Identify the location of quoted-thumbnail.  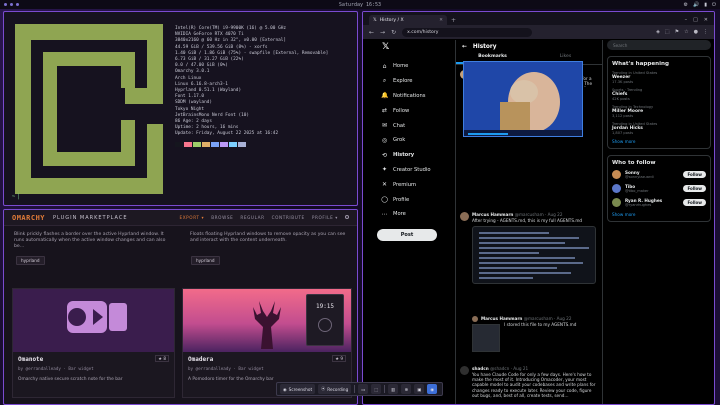
(486, 338).